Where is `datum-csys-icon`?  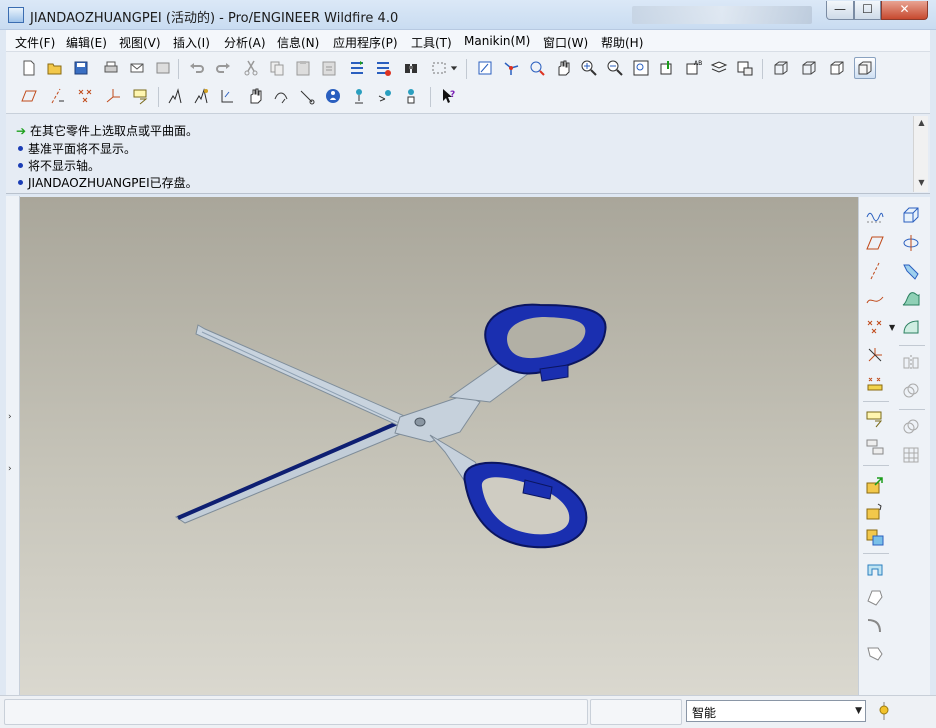 datum-csys-icon is located at coordinates (875, 355).